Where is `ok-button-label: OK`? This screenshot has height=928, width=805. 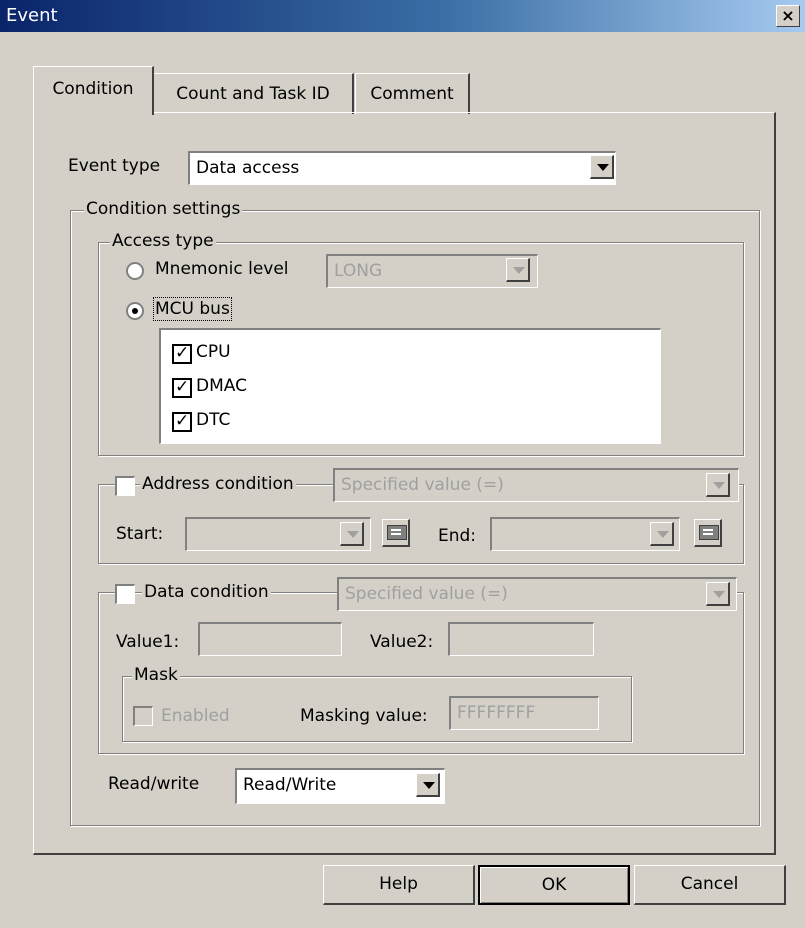
ok-button-label: OK is located at coordinates (554, 885).